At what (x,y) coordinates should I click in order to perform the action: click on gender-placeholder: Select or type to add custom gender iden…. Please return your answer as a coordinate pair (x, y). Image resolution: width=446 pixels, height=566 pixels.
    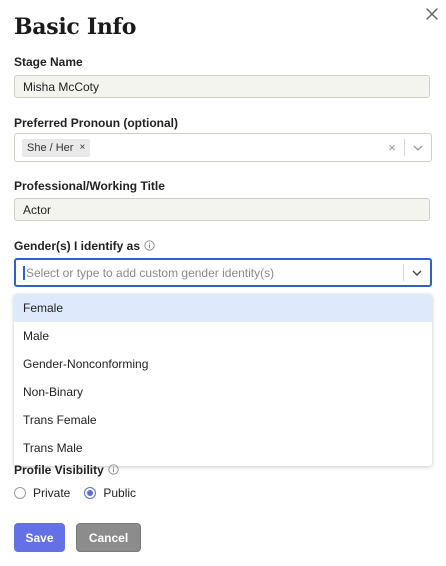
    Looking at the image, I should click on (150, 272).